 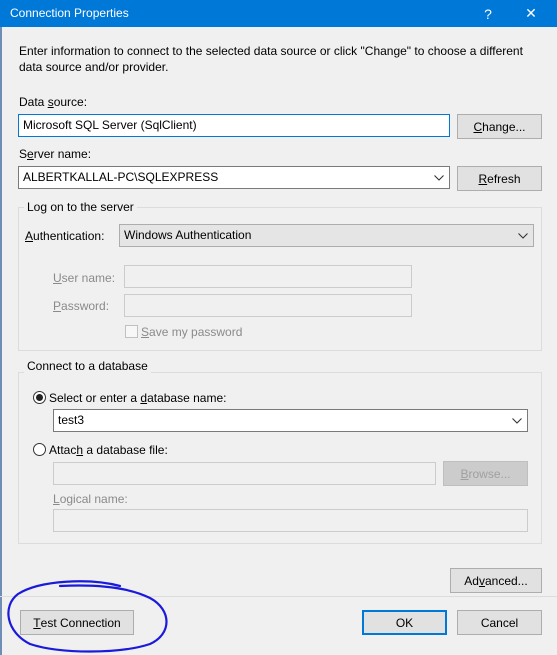 What do you see at coordinates (290, 420) in the screenshot?
I see `database-name-combo: test3` at bounding box center [290, 420].